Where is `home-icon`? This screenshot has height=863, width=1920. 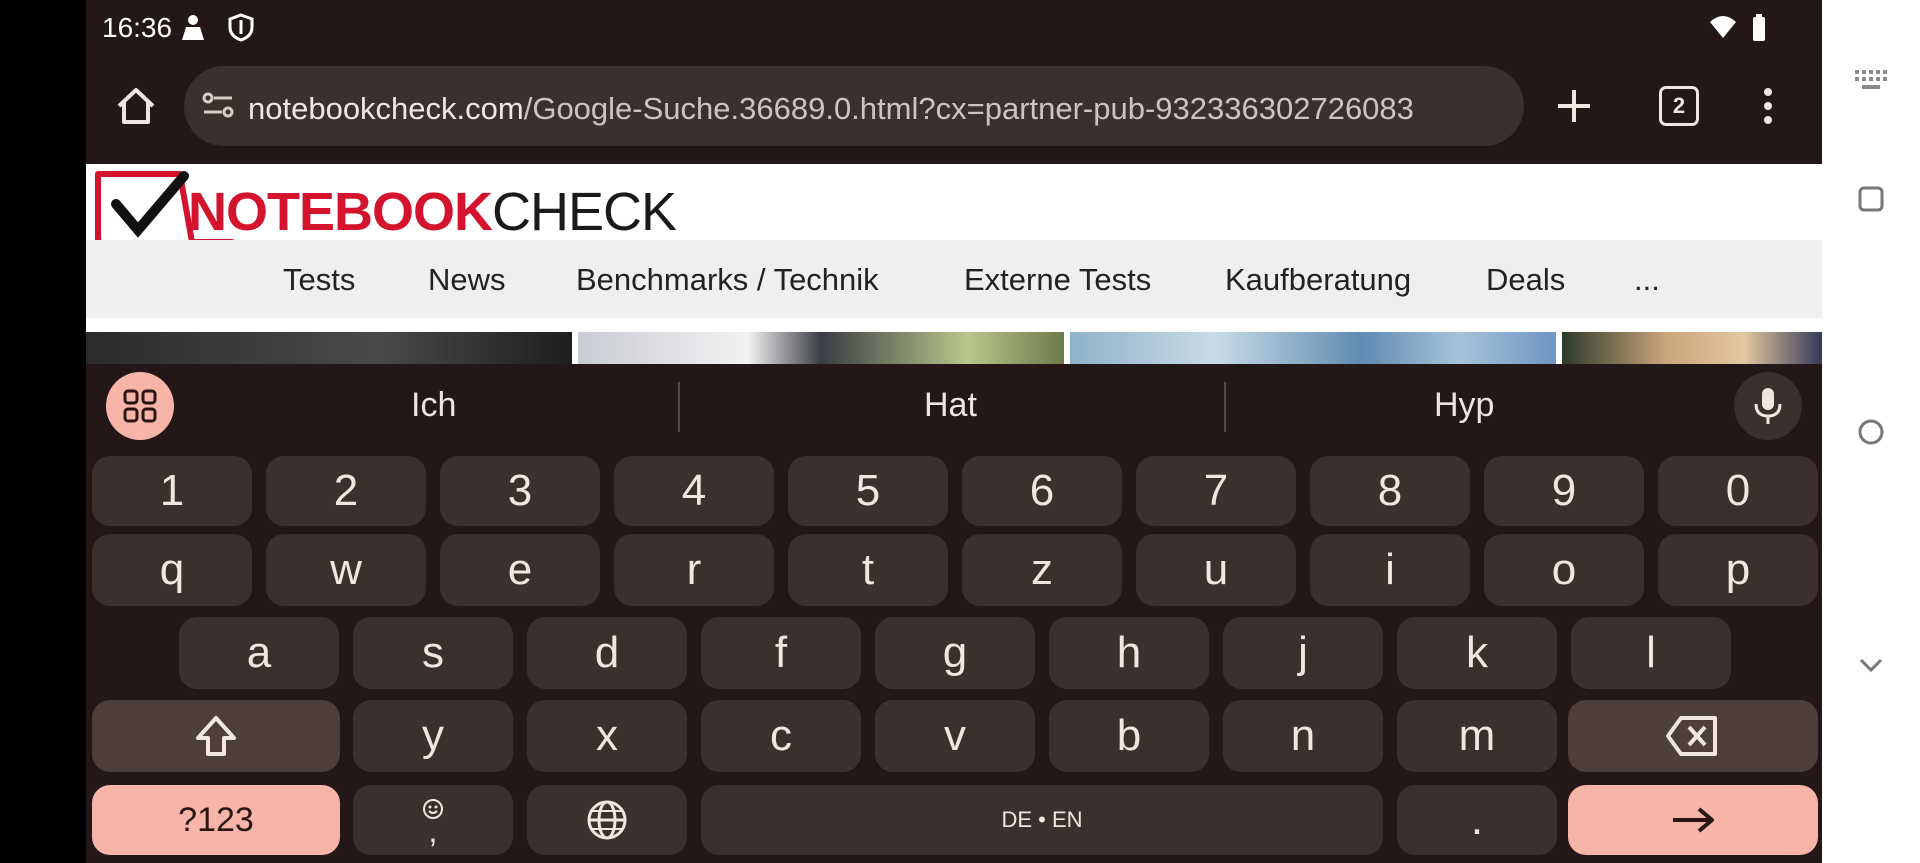 home-icon is located at coordinates (136, 106).